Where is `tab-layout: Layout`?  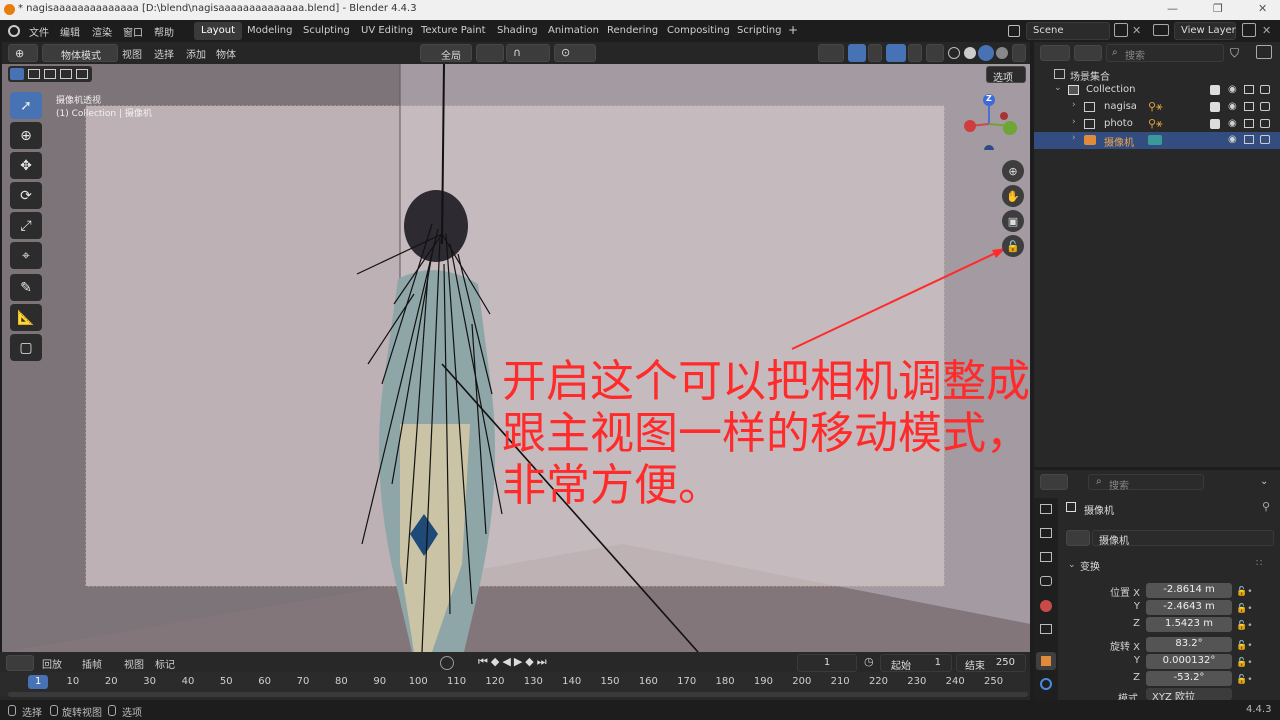 tab-layout: Layout is located at coordinates (218, 31).